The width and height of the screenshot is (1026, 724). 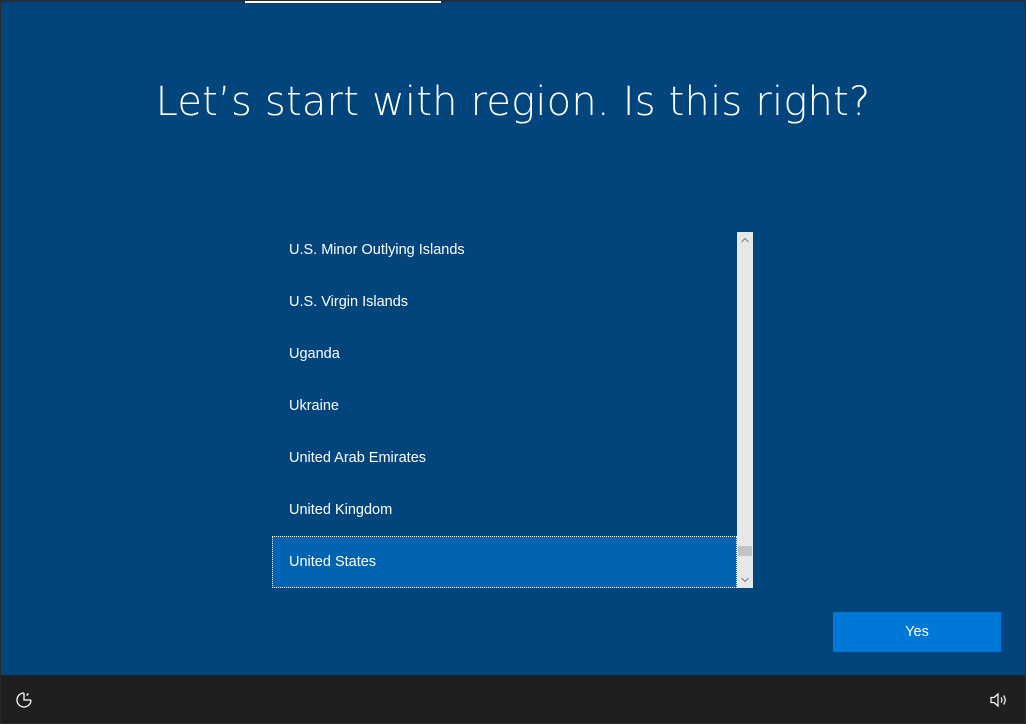 What do you see at coordinates (504, 562) in the screenshot?
I see `region-list-item-selected: United States` at bounding box center [504, 562].